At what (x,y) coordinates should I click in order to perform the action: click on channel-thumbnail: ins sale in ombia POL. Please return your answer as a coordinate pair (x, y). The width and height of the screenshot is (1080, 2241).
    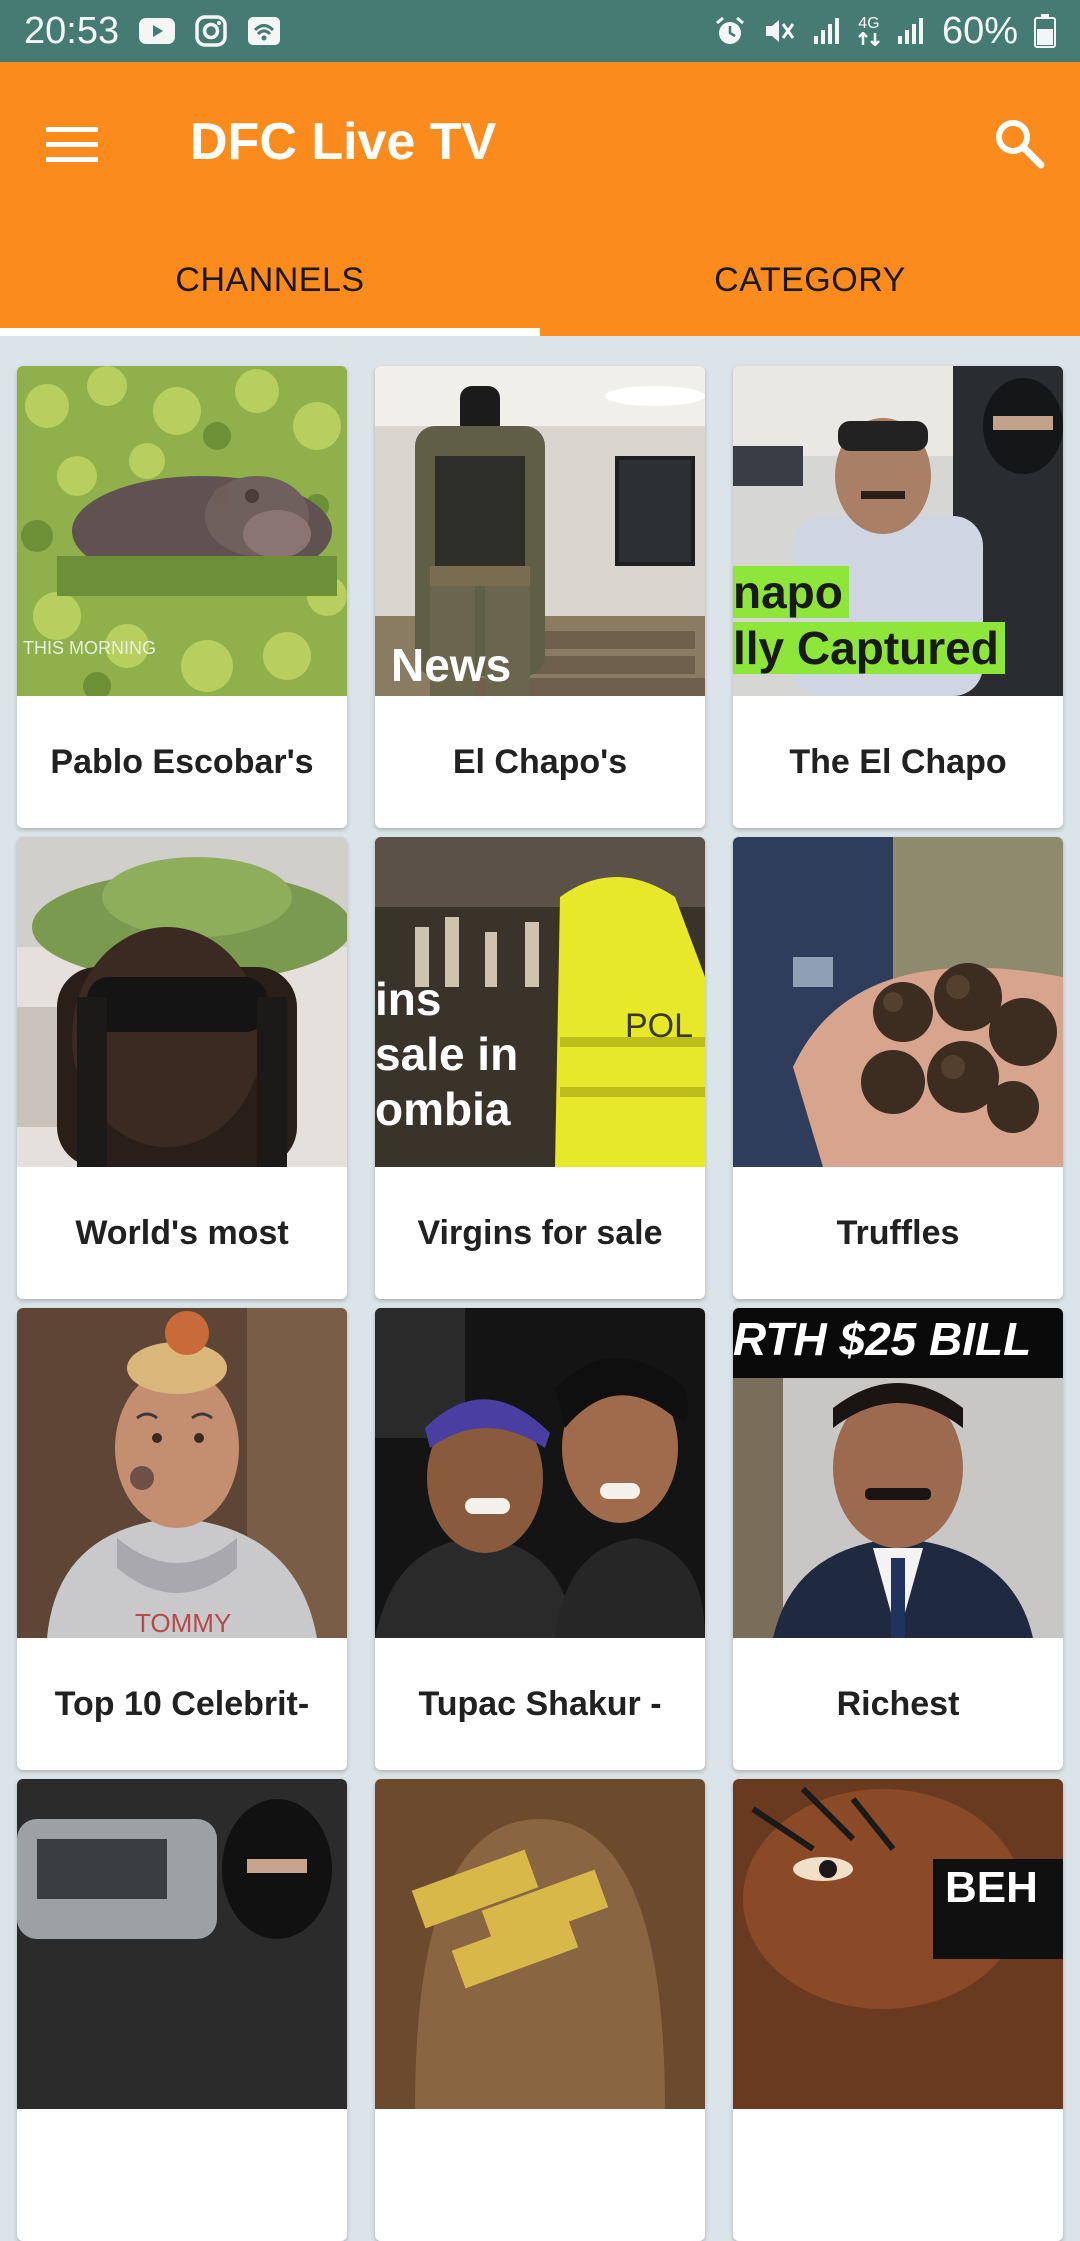
    Looking at the image, I should click on (540, 1002).